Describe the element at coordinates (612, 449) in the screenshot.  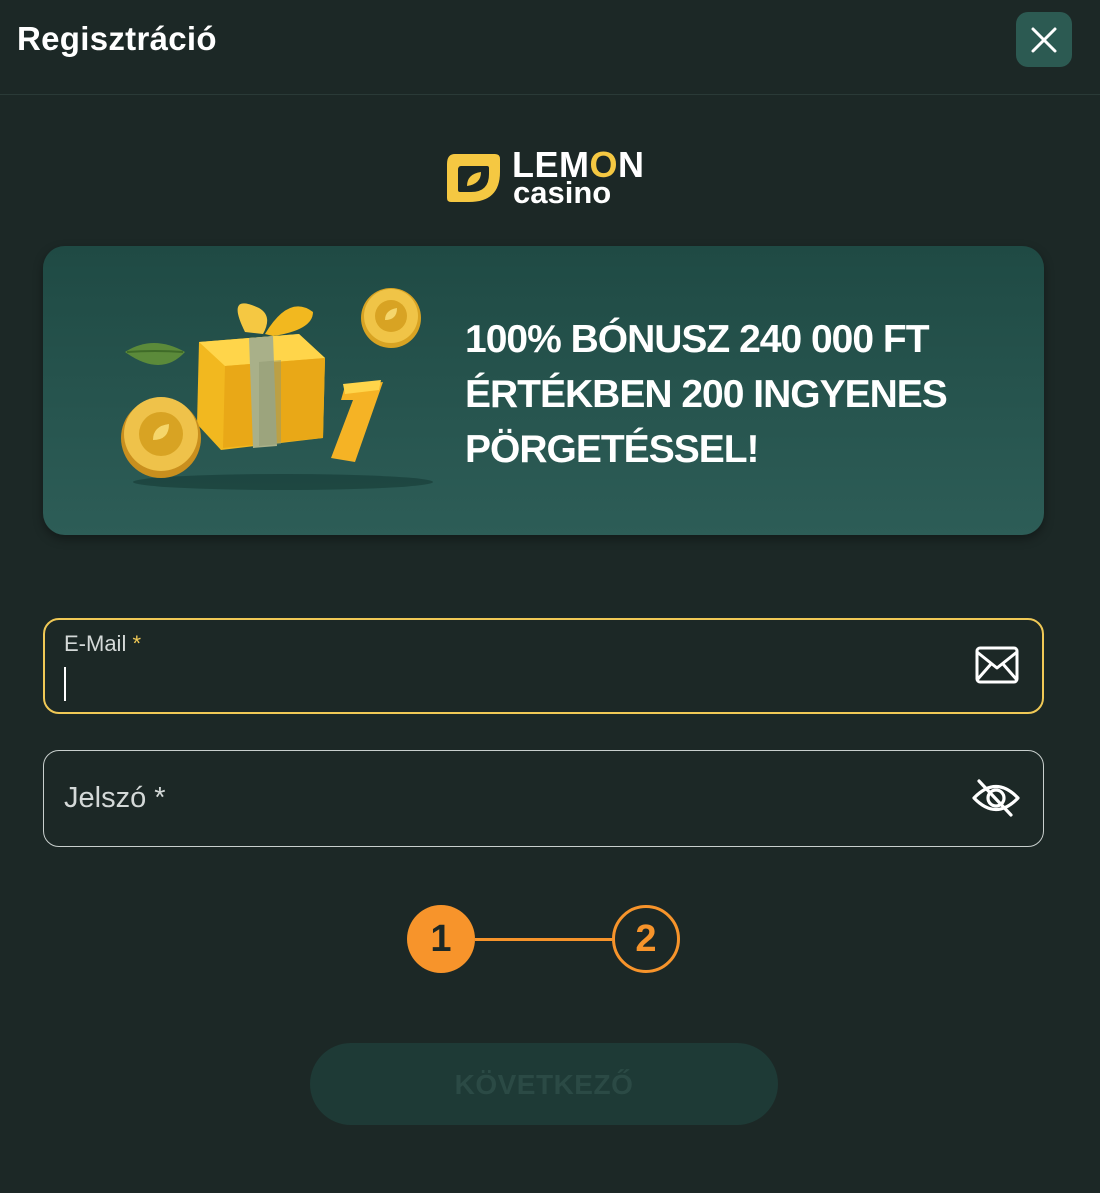
I see `promo-line-3: PÖRGETÉSSEL!` at that location.